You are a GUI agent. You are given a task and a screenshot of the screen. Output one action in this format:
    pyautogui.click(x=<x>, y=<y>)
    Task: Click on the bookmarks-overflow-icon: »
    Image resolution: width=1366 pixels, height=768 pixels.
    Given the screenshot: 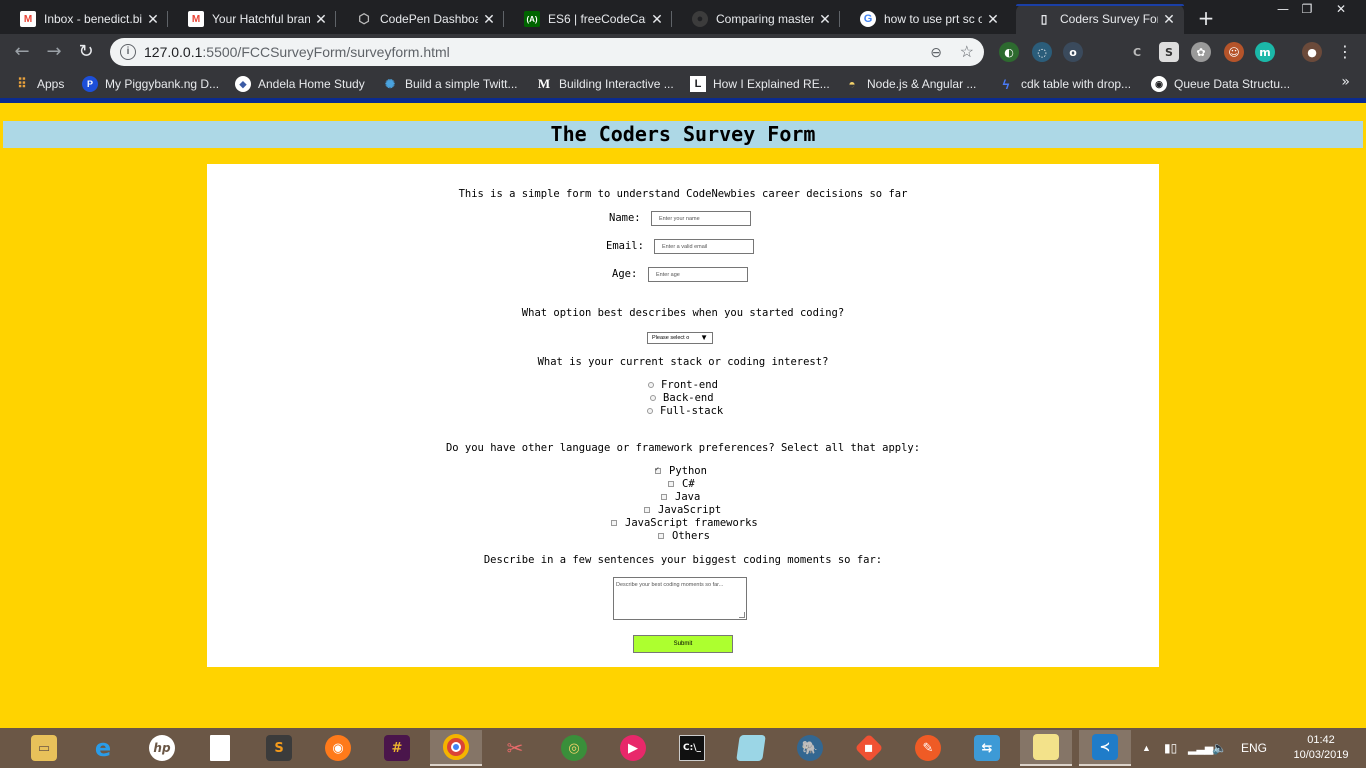 What is the action you would take?
    pyautogui.click(x=1345, y=82)
    